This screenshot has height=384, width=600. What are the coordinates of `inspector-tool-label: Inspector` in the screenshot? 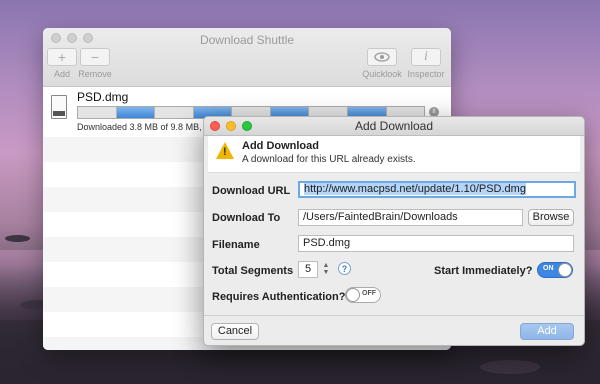 It's located at (426, 74).